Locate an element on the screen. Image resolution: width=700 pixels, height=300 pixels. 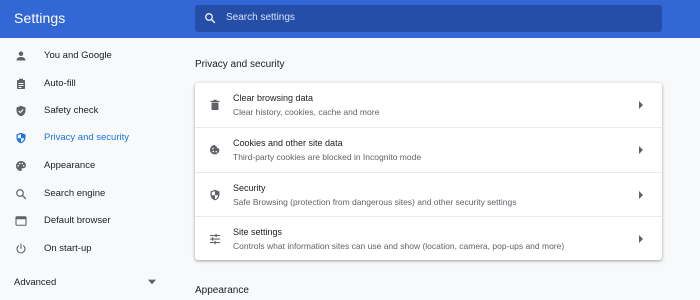
clipboard-icon is located at coordinates (21, 83).